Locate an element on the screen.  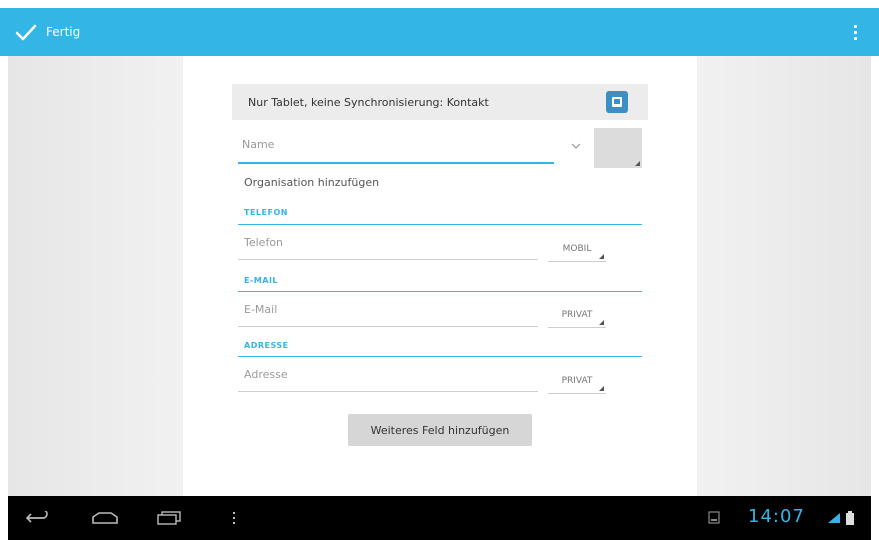
phone-input: Telefon is located at coordinates (388, 246).